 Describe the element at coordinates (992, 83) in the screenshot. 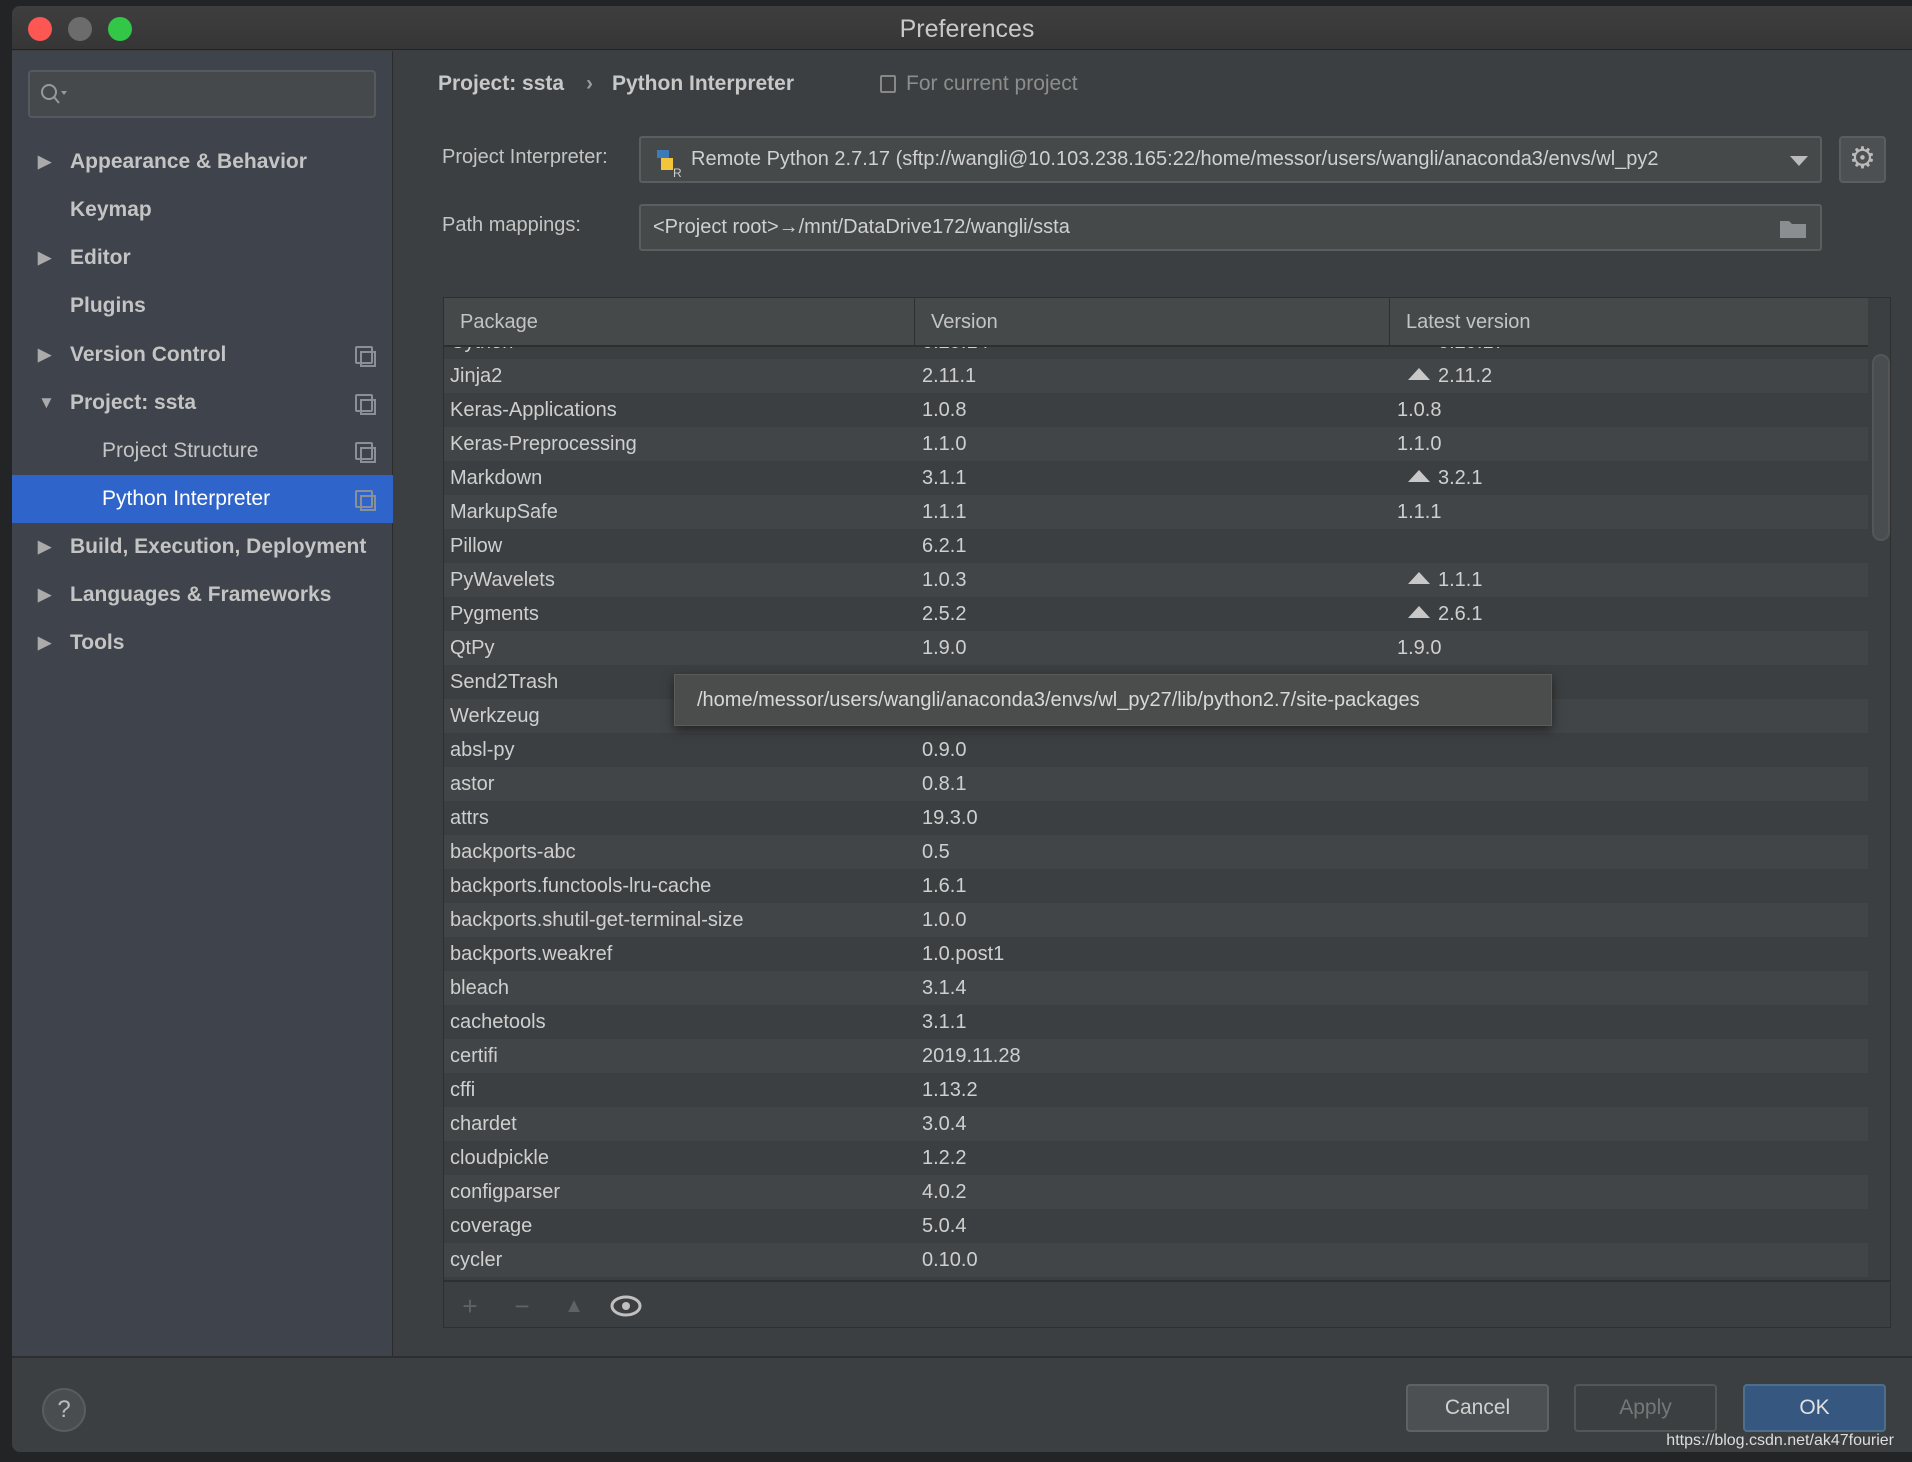

I see `scope-label: For current project` at that location.